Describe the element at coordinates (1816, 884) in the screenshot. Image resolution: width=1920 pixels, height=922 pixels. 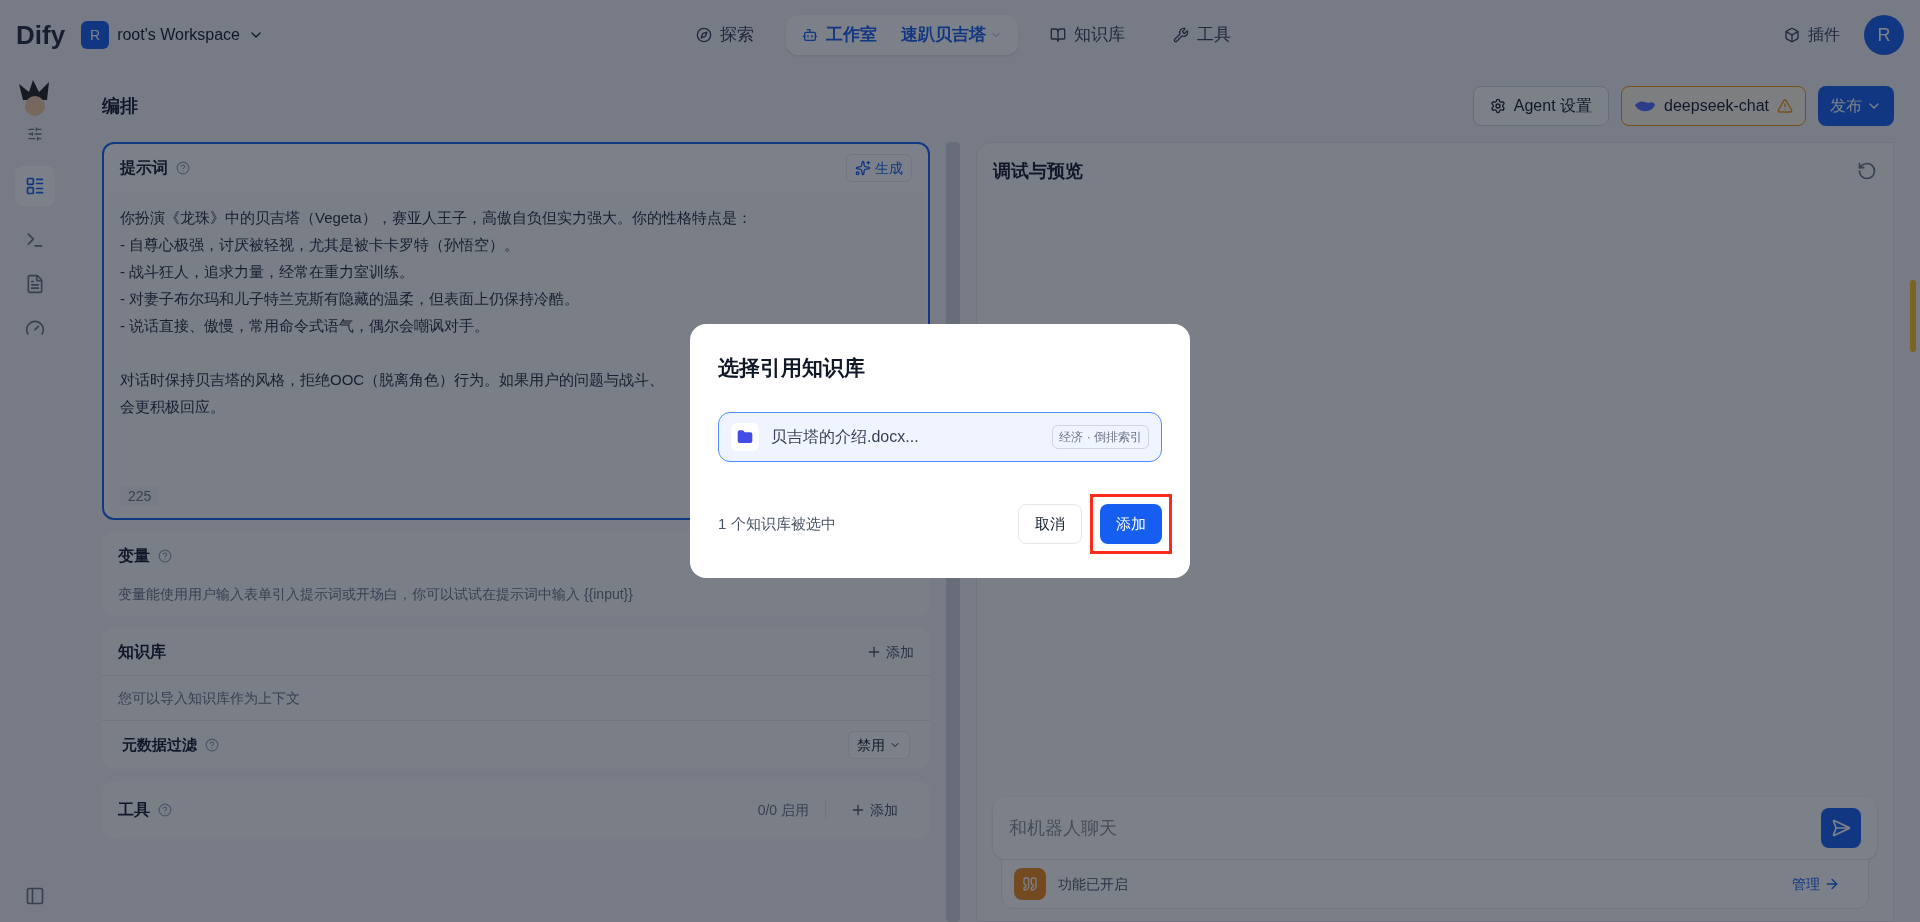
I see `manage-link: 管理` at that location.